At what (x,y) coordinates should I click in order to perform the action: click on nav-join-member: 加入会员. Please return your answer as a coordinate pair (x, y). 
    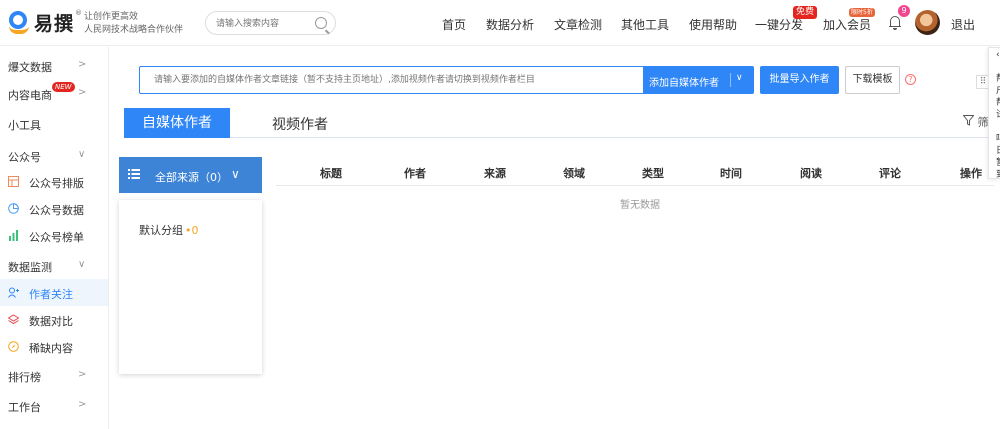
    Looking at the image, I should click on (847, 24).